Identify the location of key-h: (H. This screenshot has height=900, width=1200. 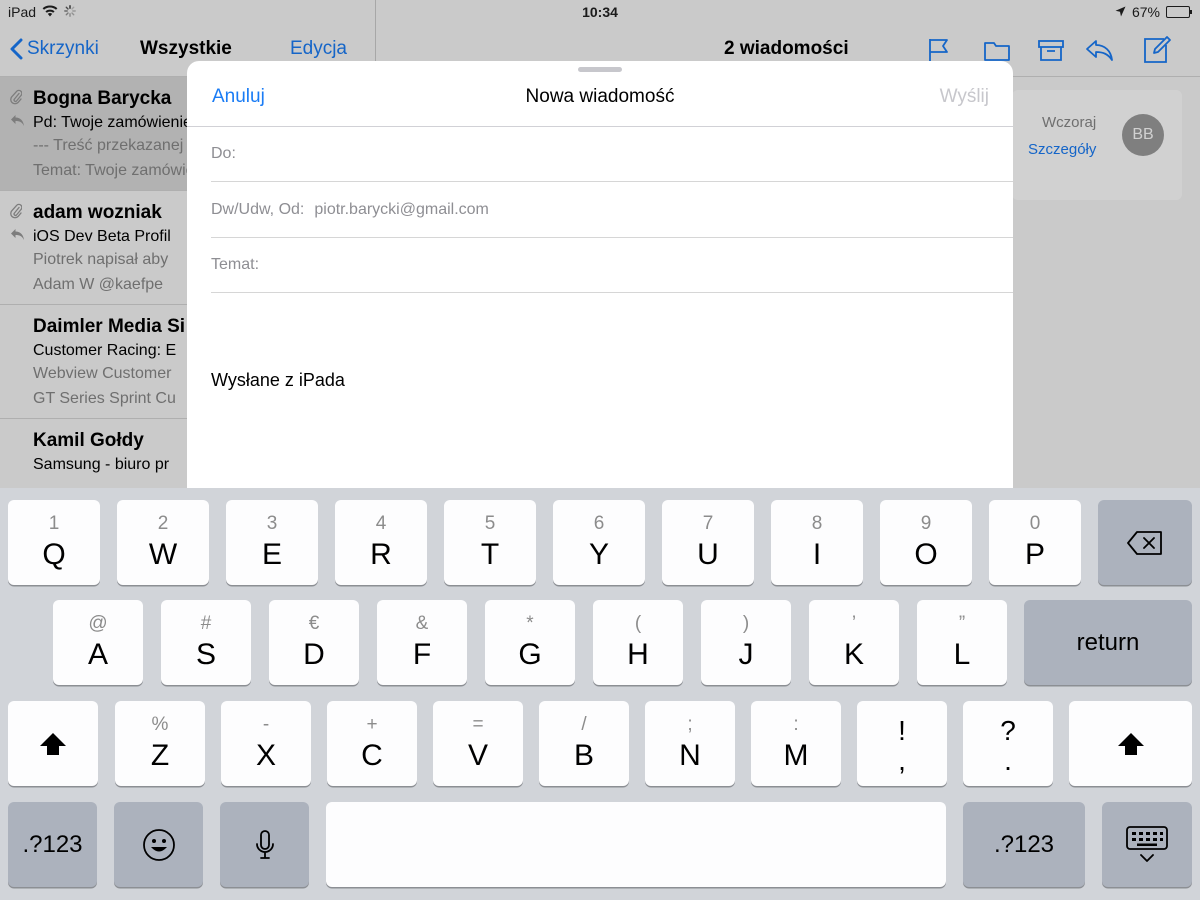
(638, 642).